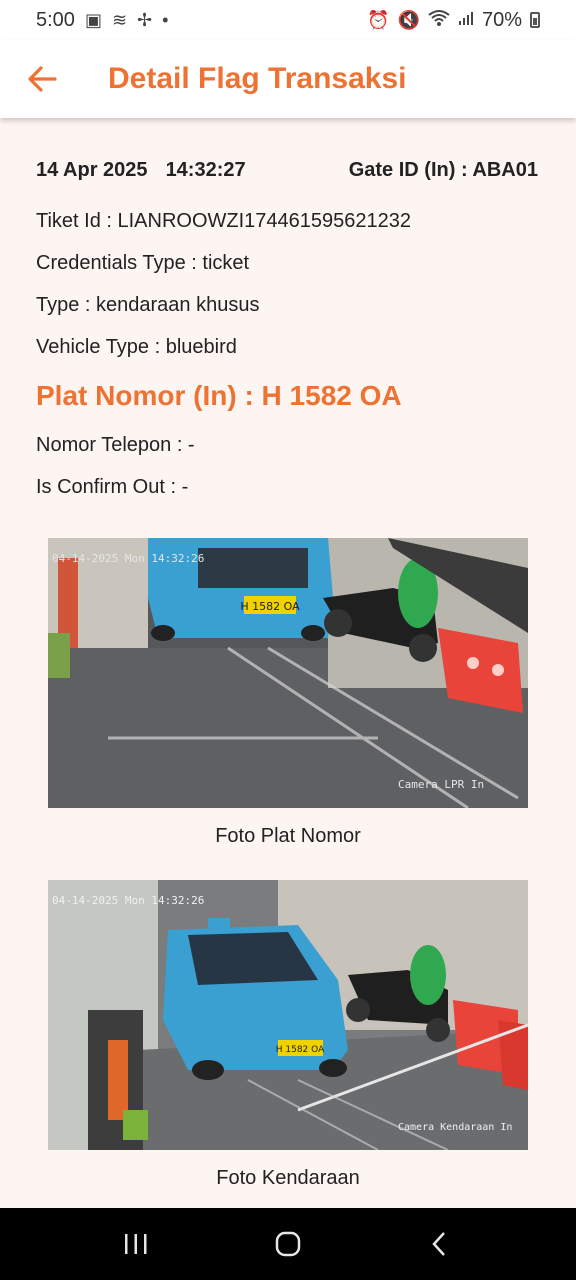 The image size is (576, 1280). What do you see at coordinates (288, 836) in the screenshot?
I see `plate-photo-caption: Foto Plat Nomor` at bounding box center [288, 836].